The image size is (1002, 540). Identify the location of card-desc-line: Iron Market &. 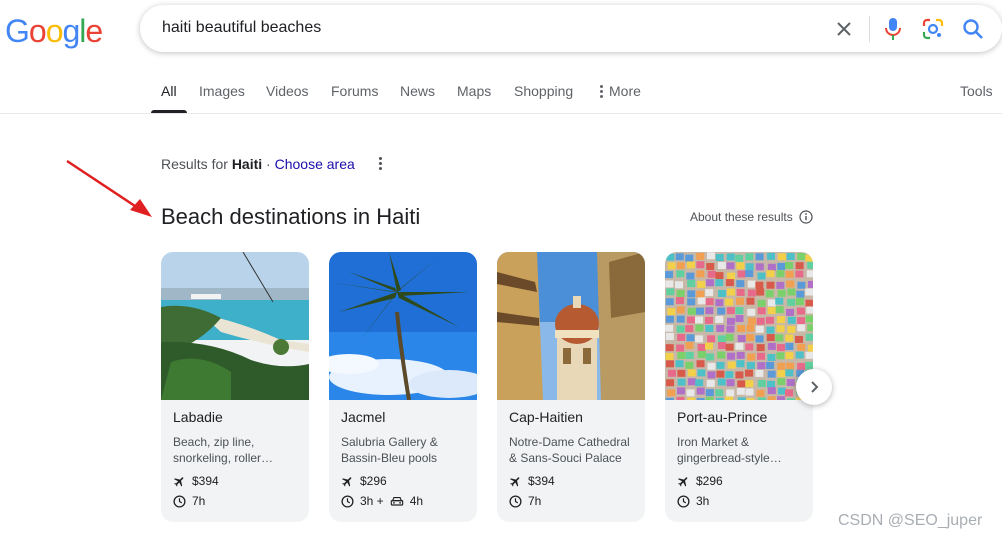
(713, 442).